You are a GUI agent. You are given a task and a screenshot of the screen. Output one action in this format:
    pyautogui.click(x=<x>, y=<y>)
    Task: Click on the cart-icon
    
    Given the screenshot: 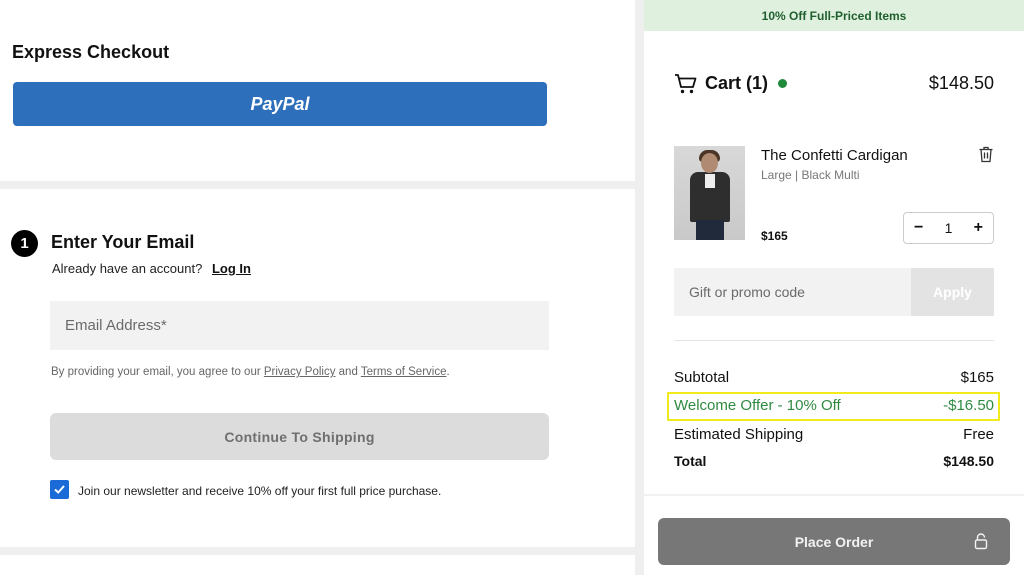 What is the action you would take?
    pyautogui.click(x=686, y=84)
    